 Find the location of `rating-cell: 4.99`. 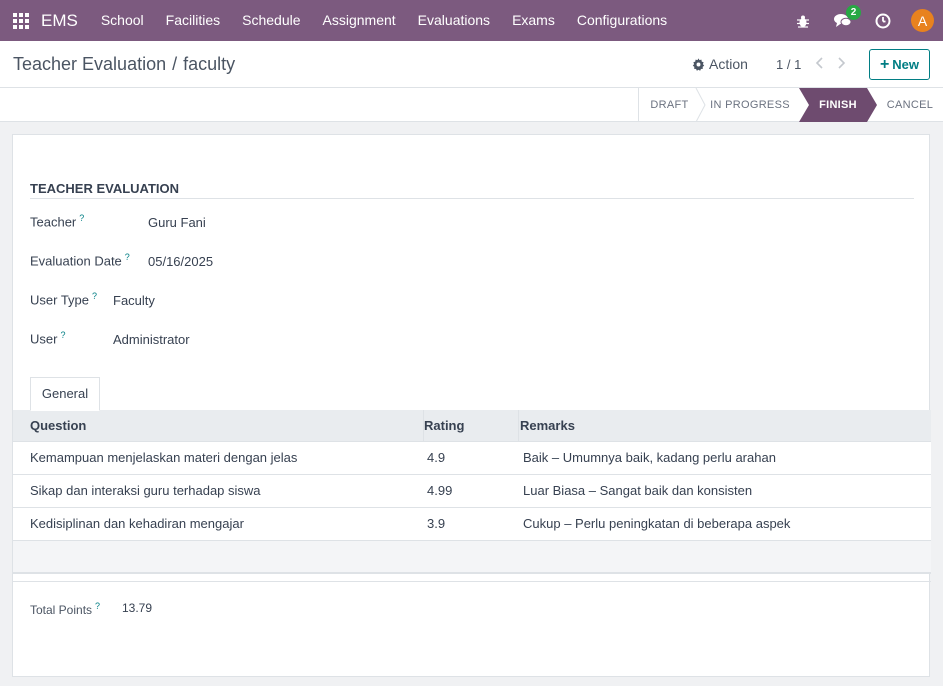

rating-cell: 4.99 is located at coordinates (440, 490).